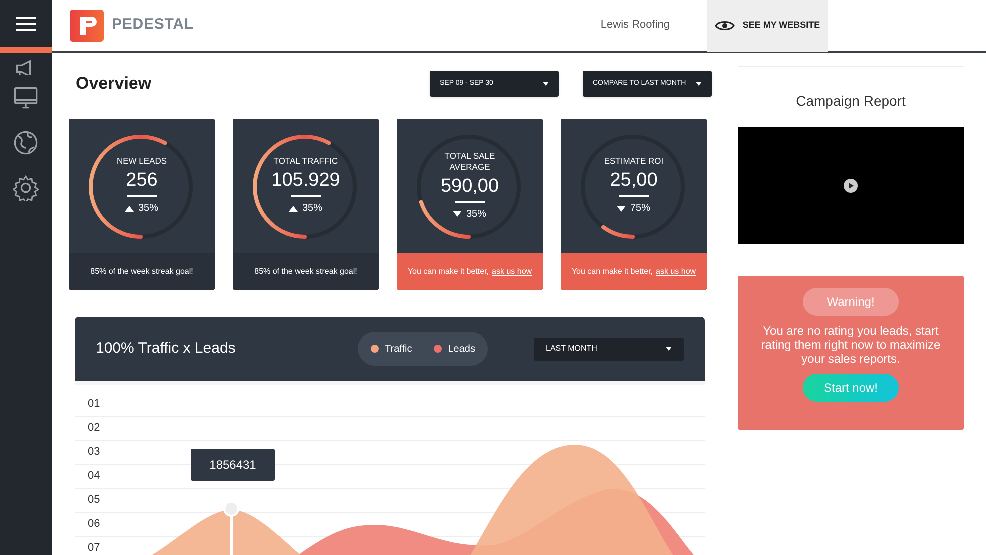 This screenshot has height=555, width=986. Describe the element at coordinates (26, 97) in the screenshot. I see `monitor-icon` at that location.